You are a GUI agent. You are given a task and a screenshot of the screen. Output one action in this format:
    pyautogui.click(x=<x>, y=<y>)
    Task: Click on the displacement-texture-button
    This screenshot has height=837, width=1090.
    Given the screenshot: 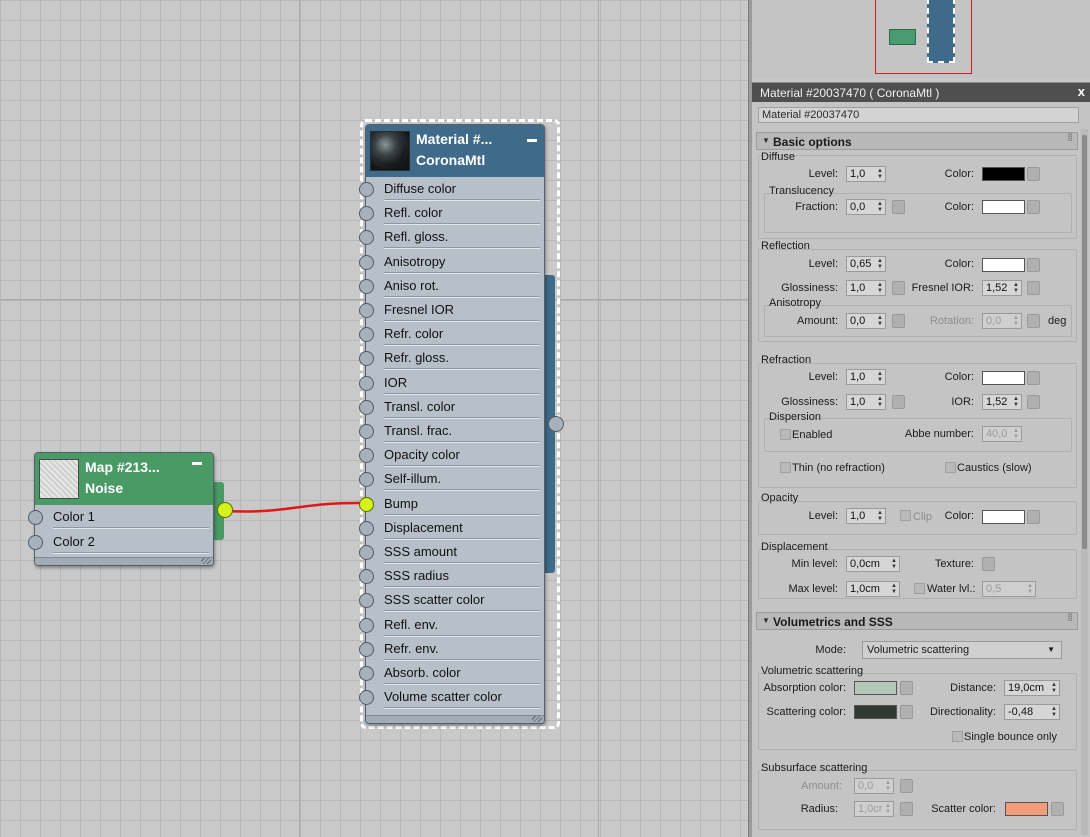 What is the action you would take?
    pyautogui.click(x=988, y=564)
    